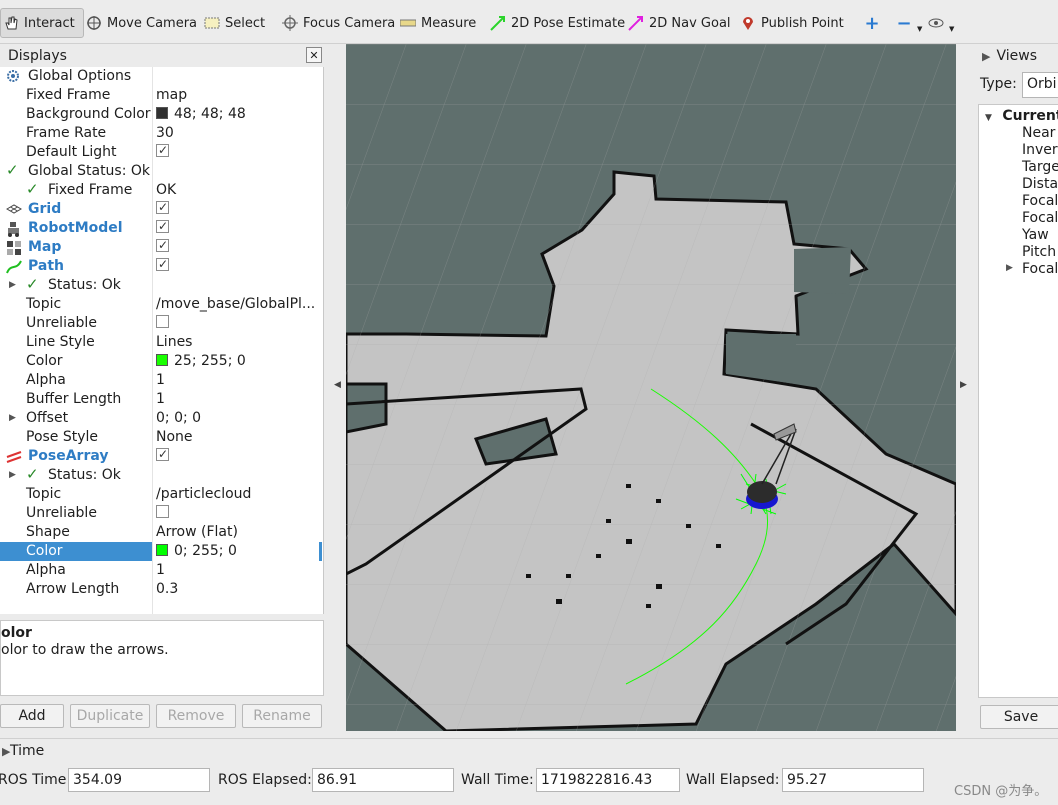  Describe the element at coordinates (174, 437) in the screenshot. I see `display-row-value-text: None` at that location.